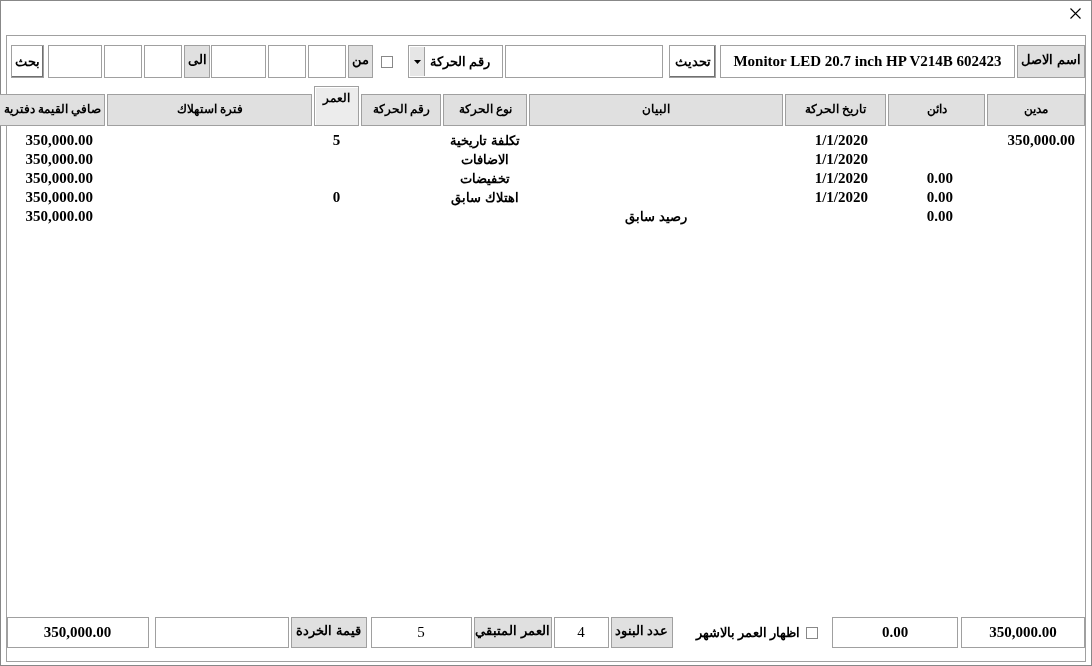 The width and height of the screenshot is (1092, 666). What do you see at coordinates (1075, 13) in the screenshot?
I see `close-icon` at bounding box center [1075, 13].